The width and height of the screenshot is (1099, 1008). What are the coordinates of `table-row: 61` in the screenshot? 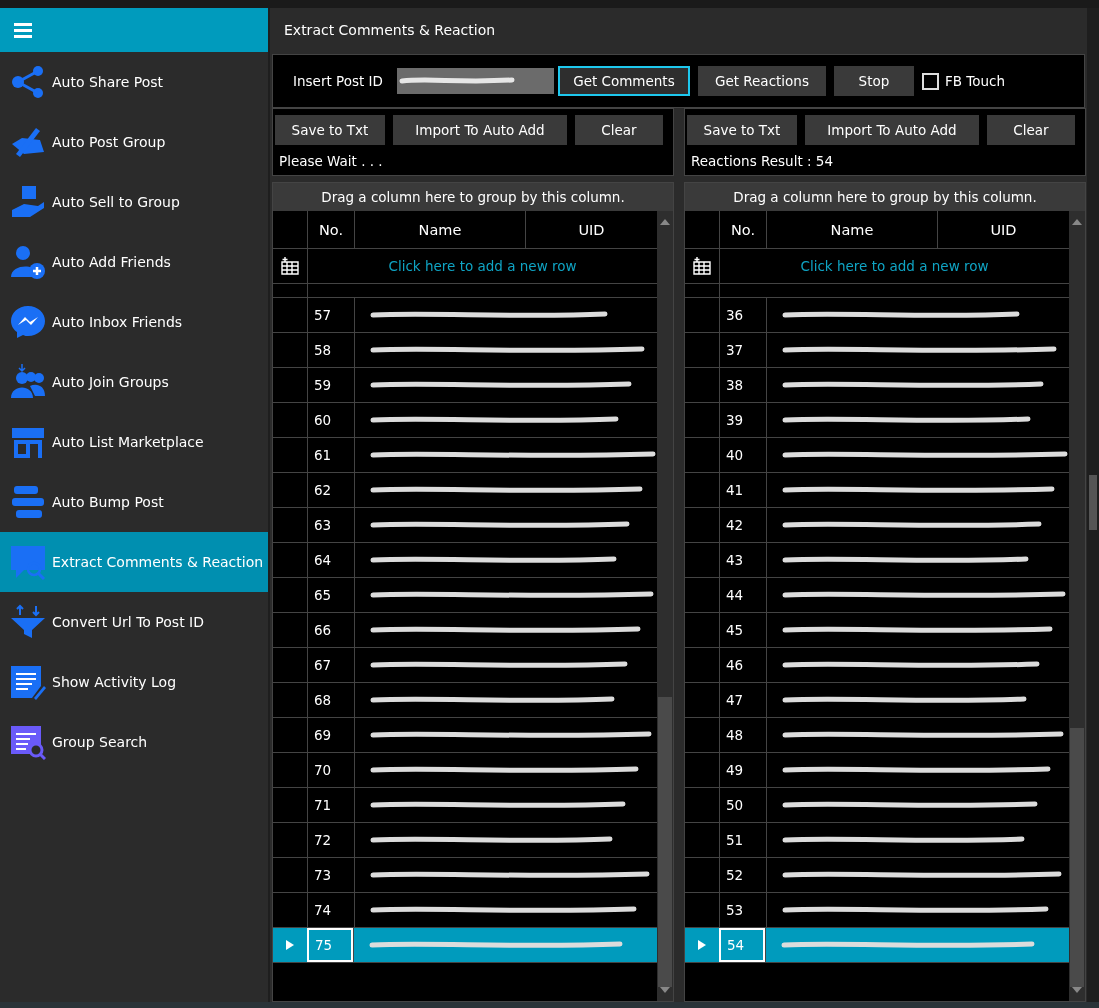 It's located at (465, 455).